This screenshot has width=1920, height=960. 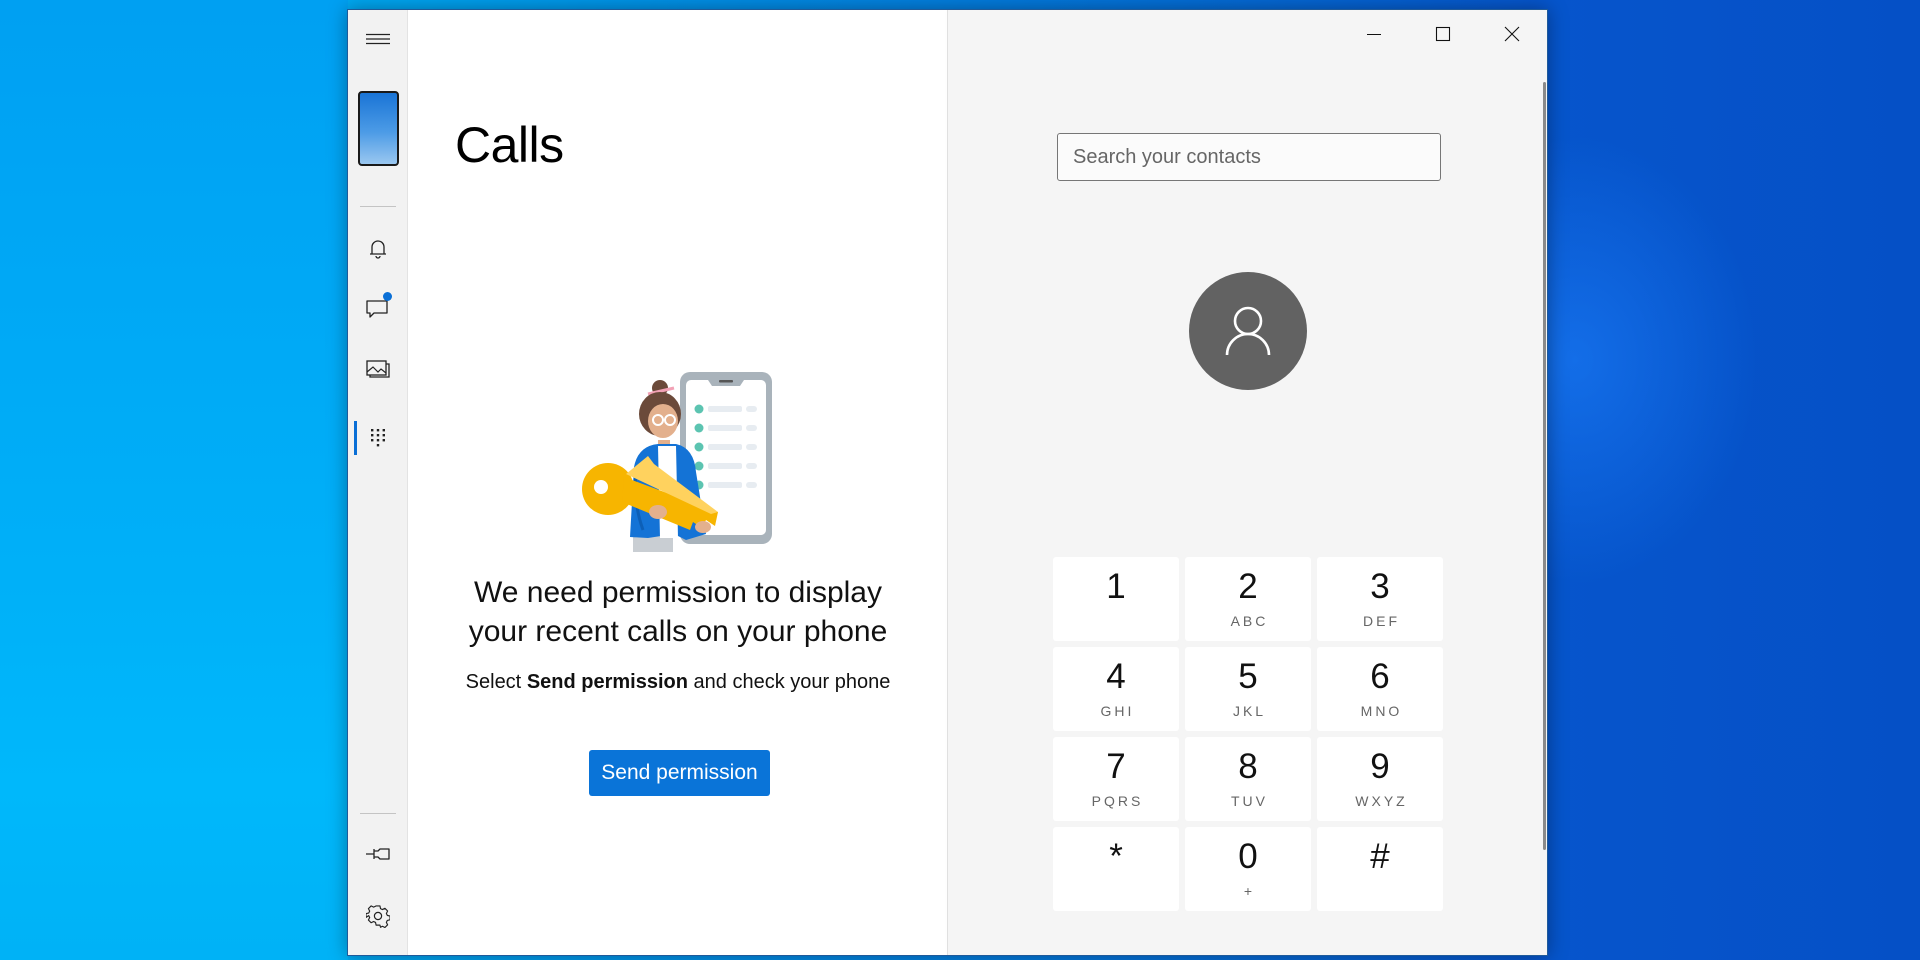 What do you see at coordinates (1381, 711) in the screenshot?
I see `key-letters: MNO` at bounding box center [1381, 711].